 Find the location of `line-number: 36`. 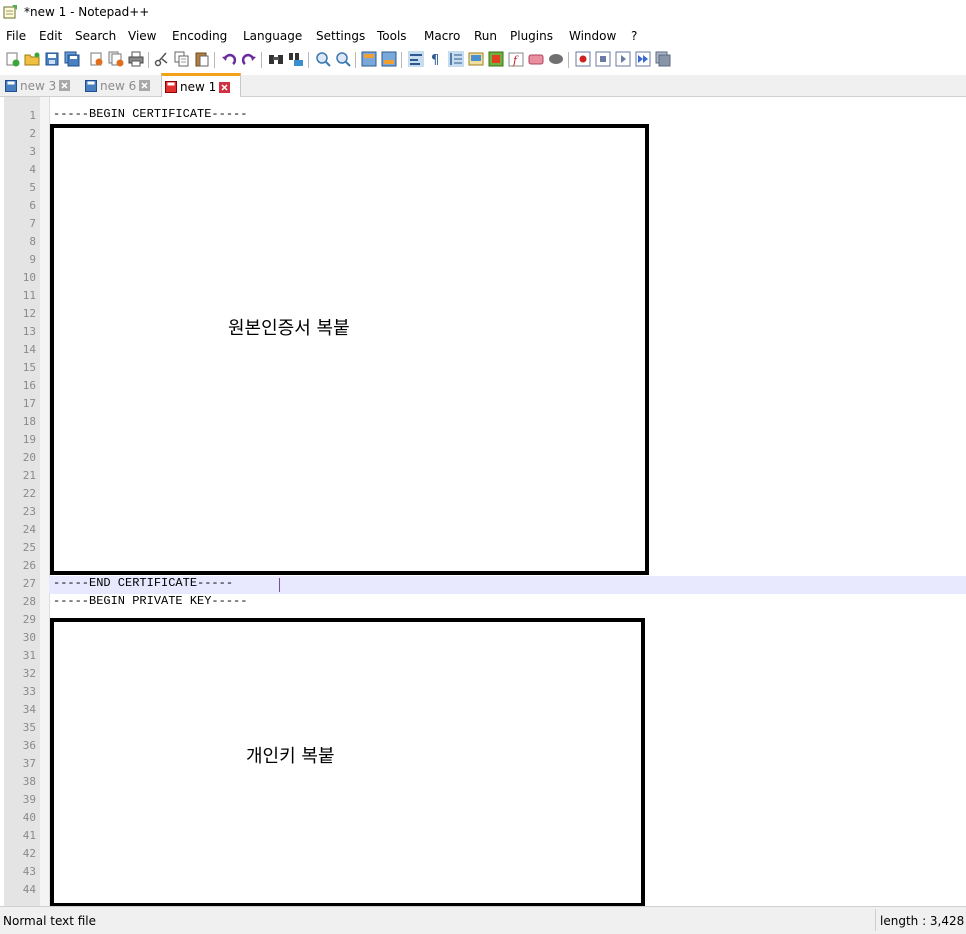

line-number: 36 is located at coordinates (29, 745).